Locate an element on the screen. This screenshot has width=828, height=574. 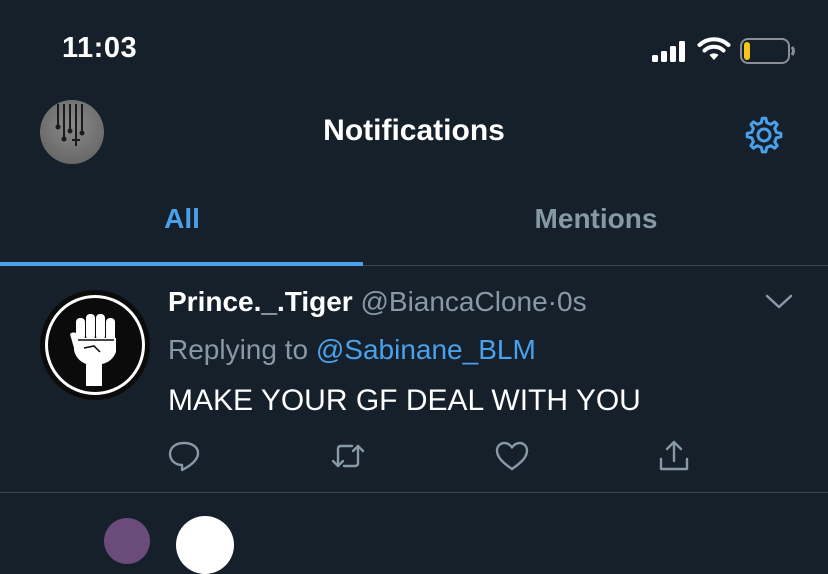
reply-button is located at coordinates (184, 456).